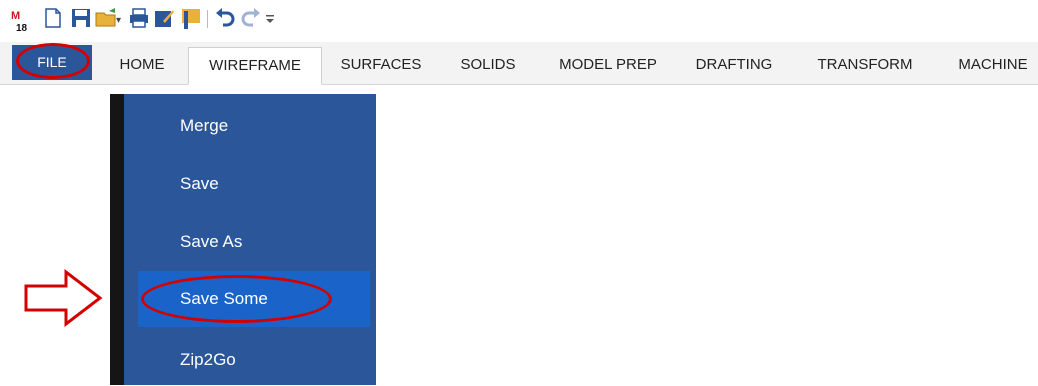 Image resolution: width=1038 pixels, height=386 pixels. I want to click on tab-drafting: DRAFTING, so click(734, 65).